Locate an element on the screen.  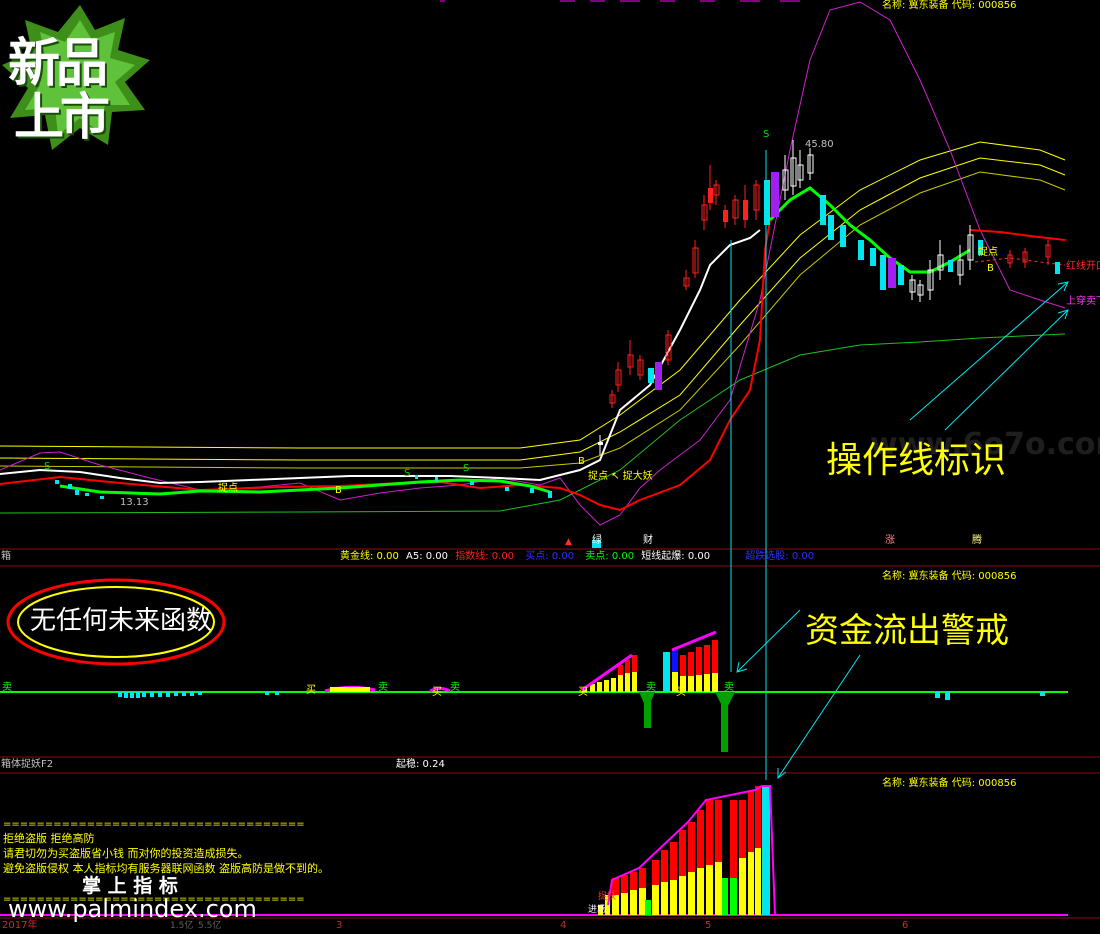
badge-line2: 上市 is located at coordinates (62, 117).